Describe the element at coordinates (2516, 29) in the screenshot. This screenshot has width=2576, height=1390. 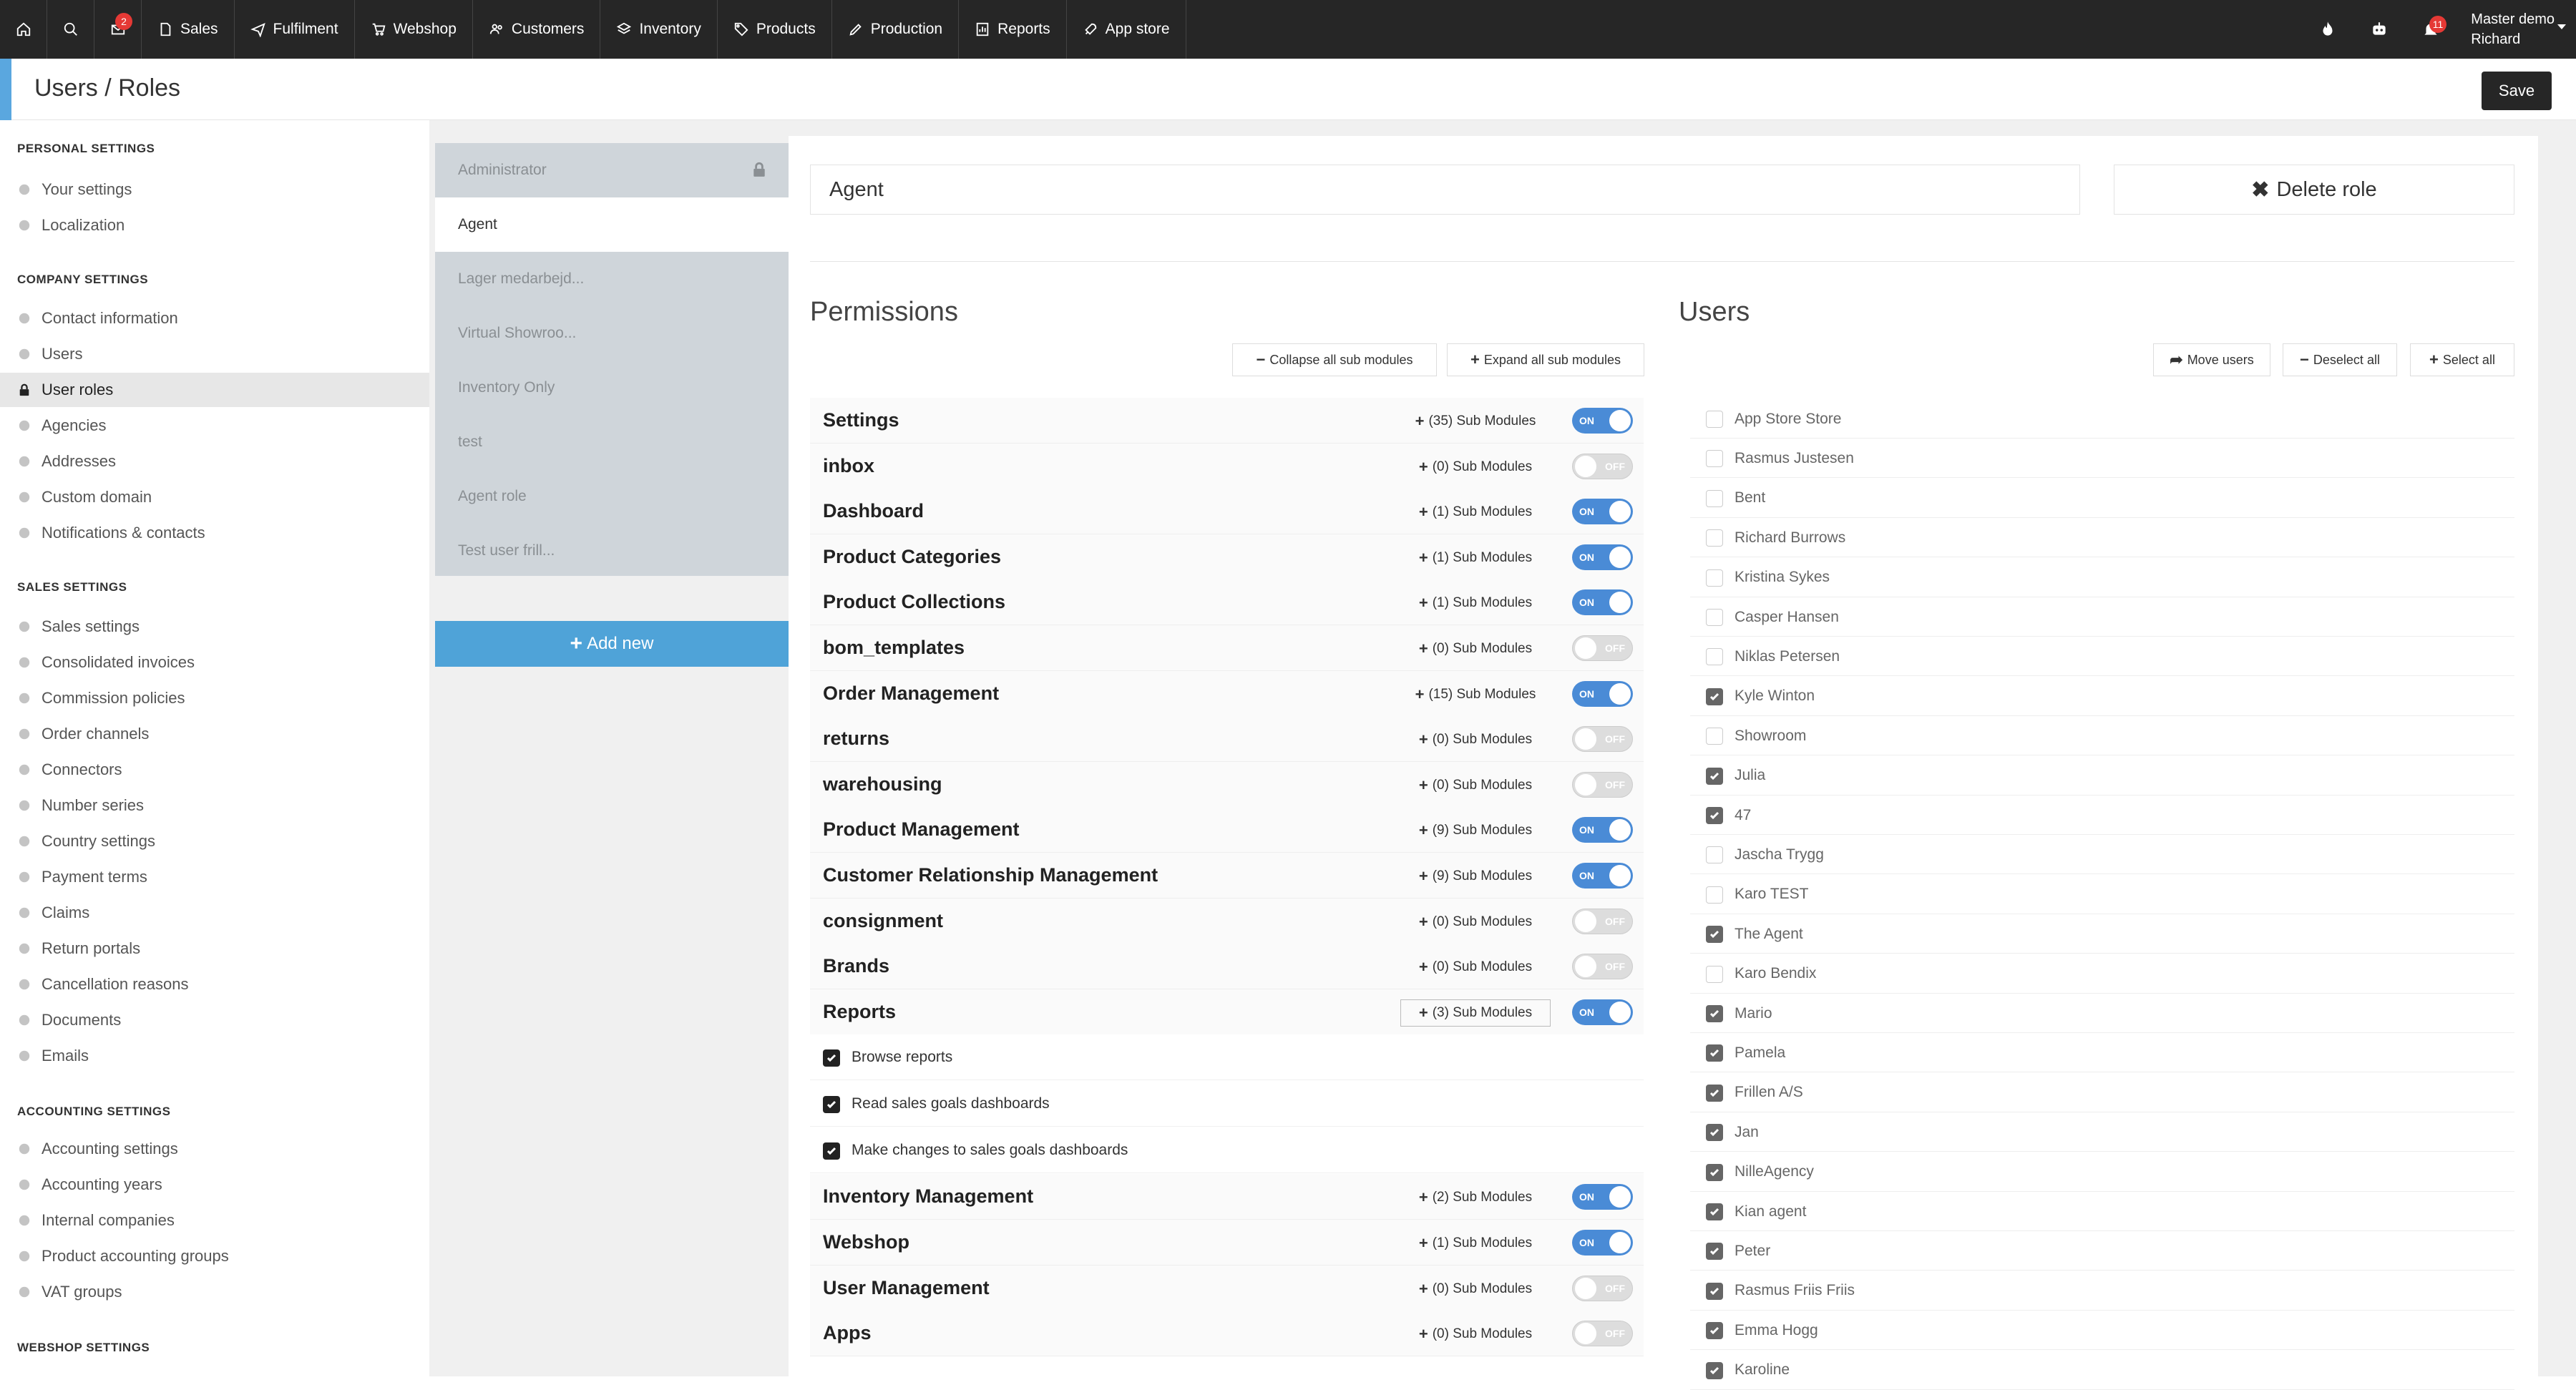
I see `account-menu: Master demo Richard` at that location.